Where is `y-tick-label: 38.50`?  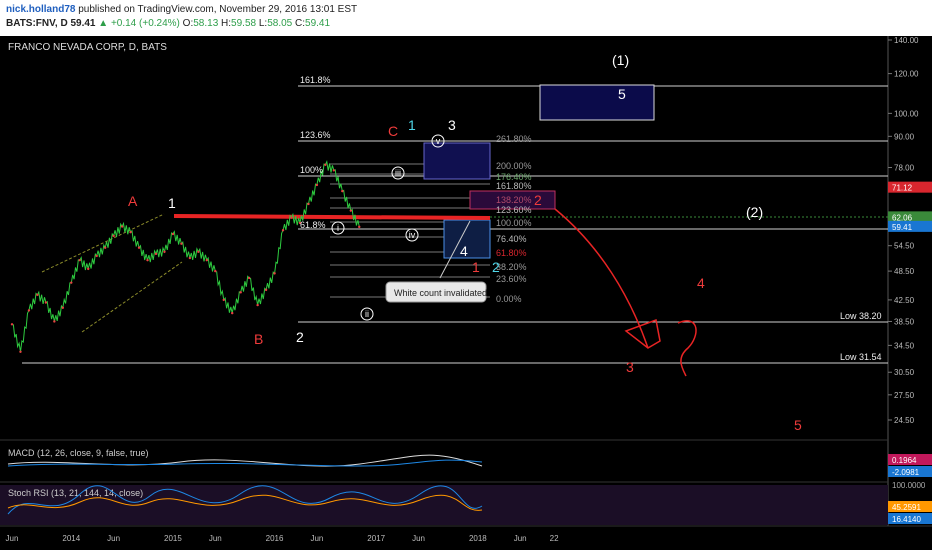
y-tick-label: 38.50 is located at coordinates (904, 321).